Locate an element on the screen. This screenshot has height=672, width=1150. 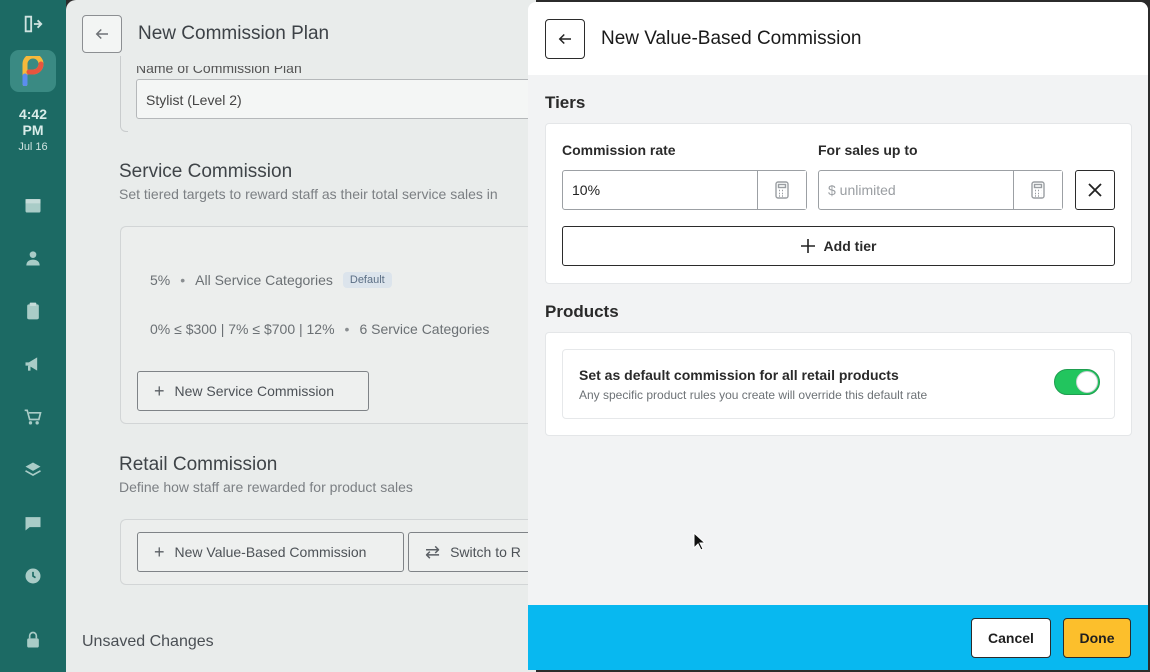
drawer-footer: Cancel Done is located at coordinates (838, 637).